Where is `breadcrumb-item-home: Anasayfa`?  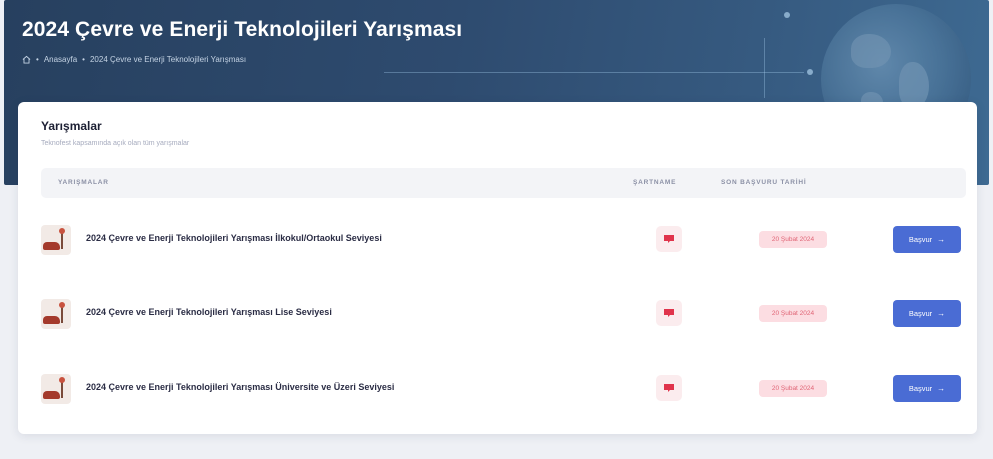 breadcrumb-item-home: Anasayfa is located at coordinates (60, 59).